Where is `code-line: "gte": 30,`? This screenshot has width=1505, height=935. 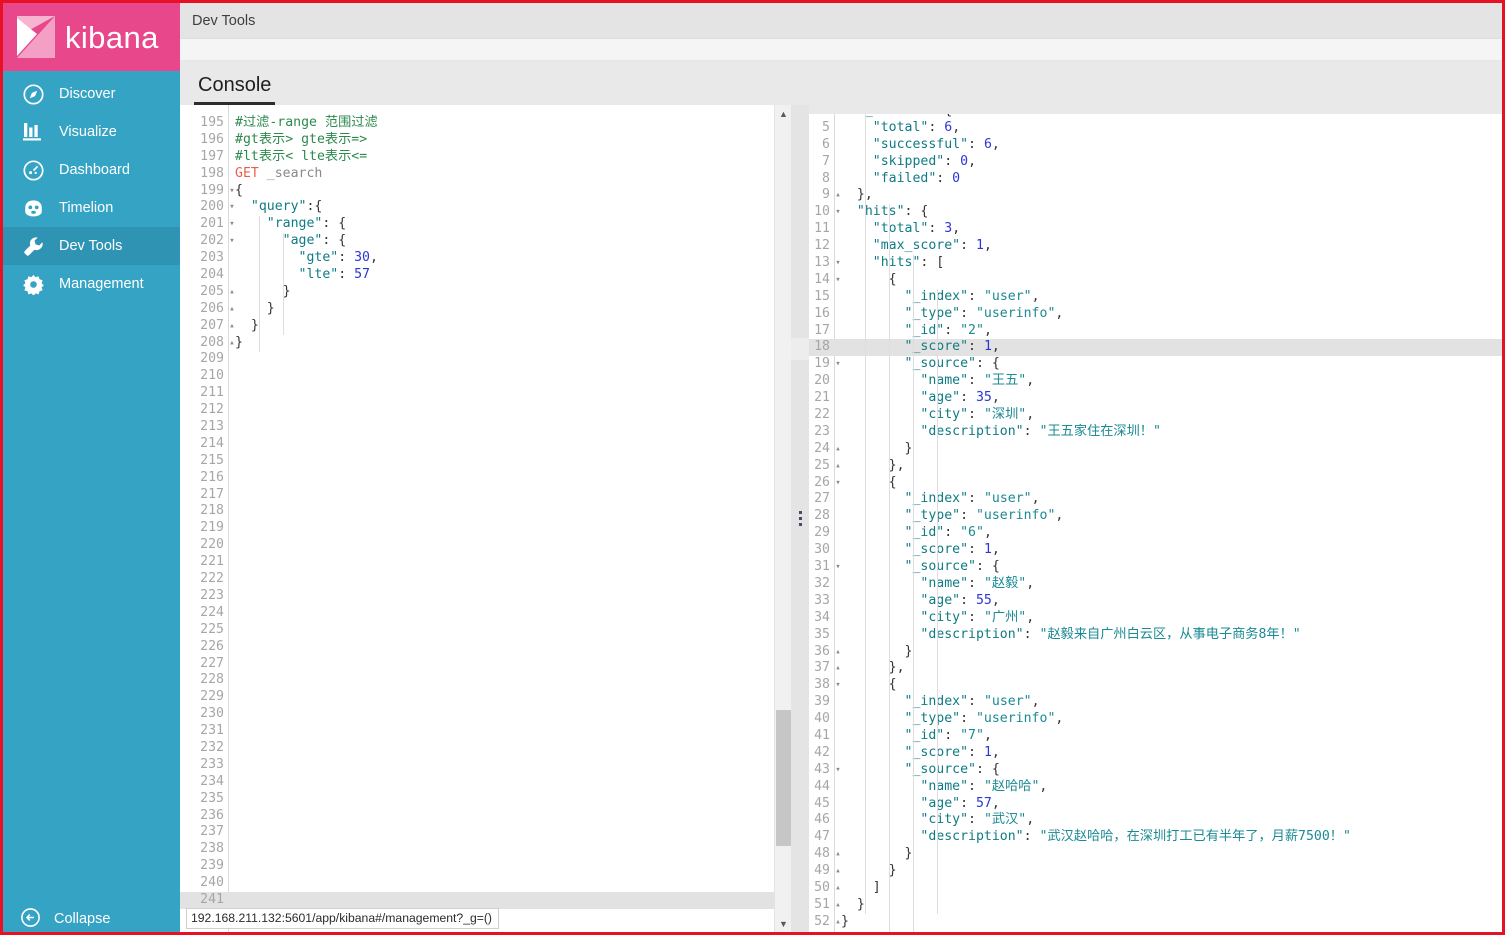 code-line: "gte": 30, is located at coordinates (509, 258).